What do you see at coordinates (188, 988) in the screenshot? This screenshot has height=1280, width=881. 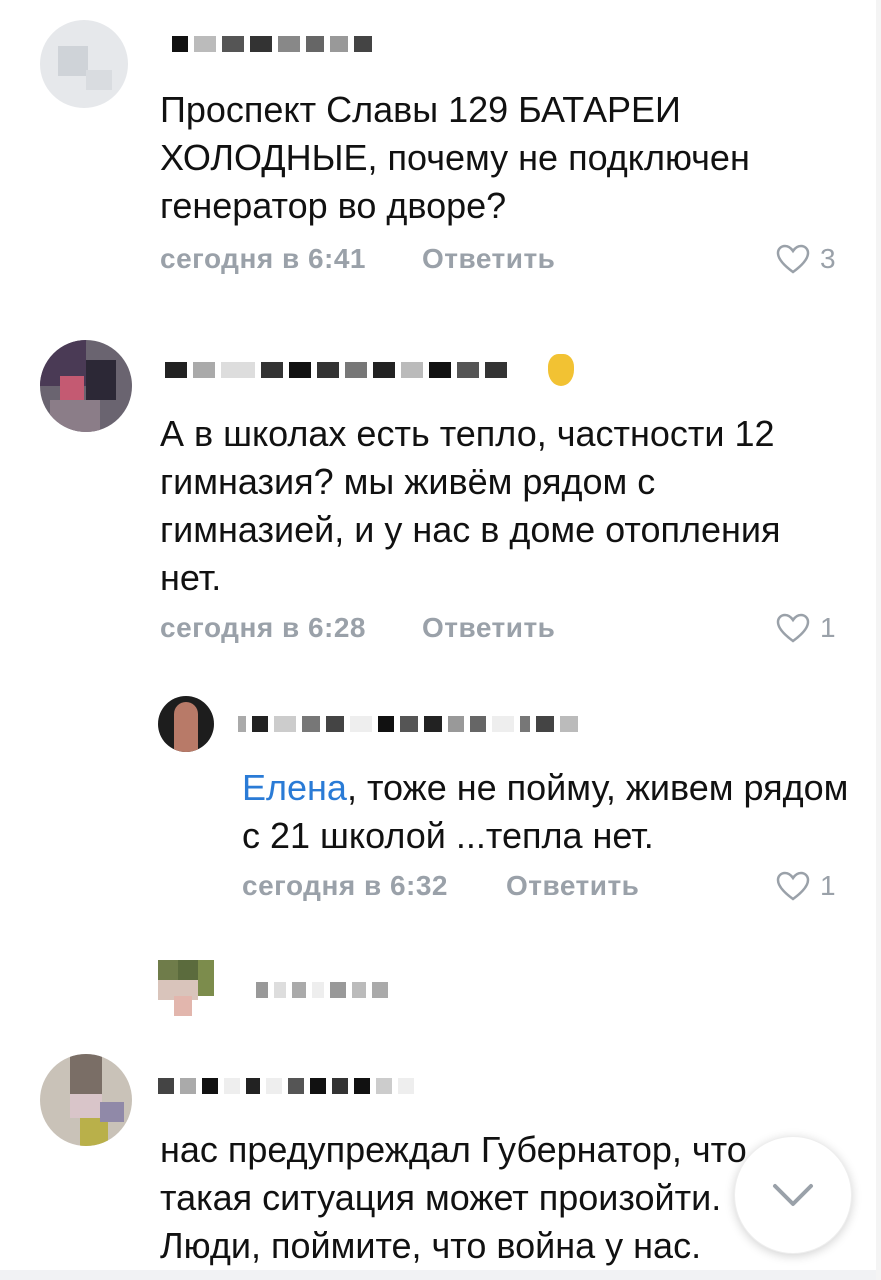 I see `pixelated-content` at bounding box center [188, 988].